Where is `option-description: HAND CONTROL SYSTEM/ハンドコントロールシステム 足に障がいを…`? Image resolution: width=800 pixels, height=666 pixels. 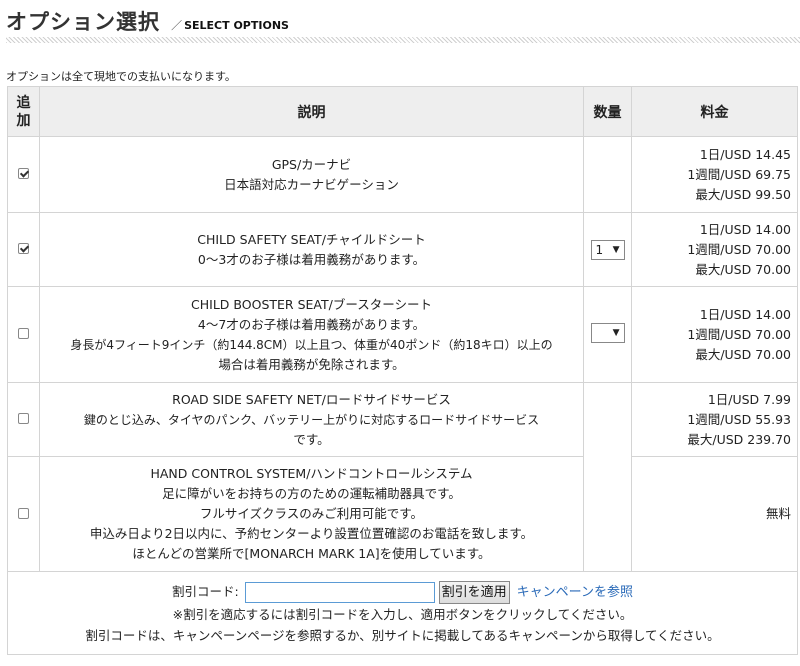
option-description: HAND CONTROL SYSTEM/ハンドコントロールシステム 足に障がいを… is located at coordinates (311, 514).